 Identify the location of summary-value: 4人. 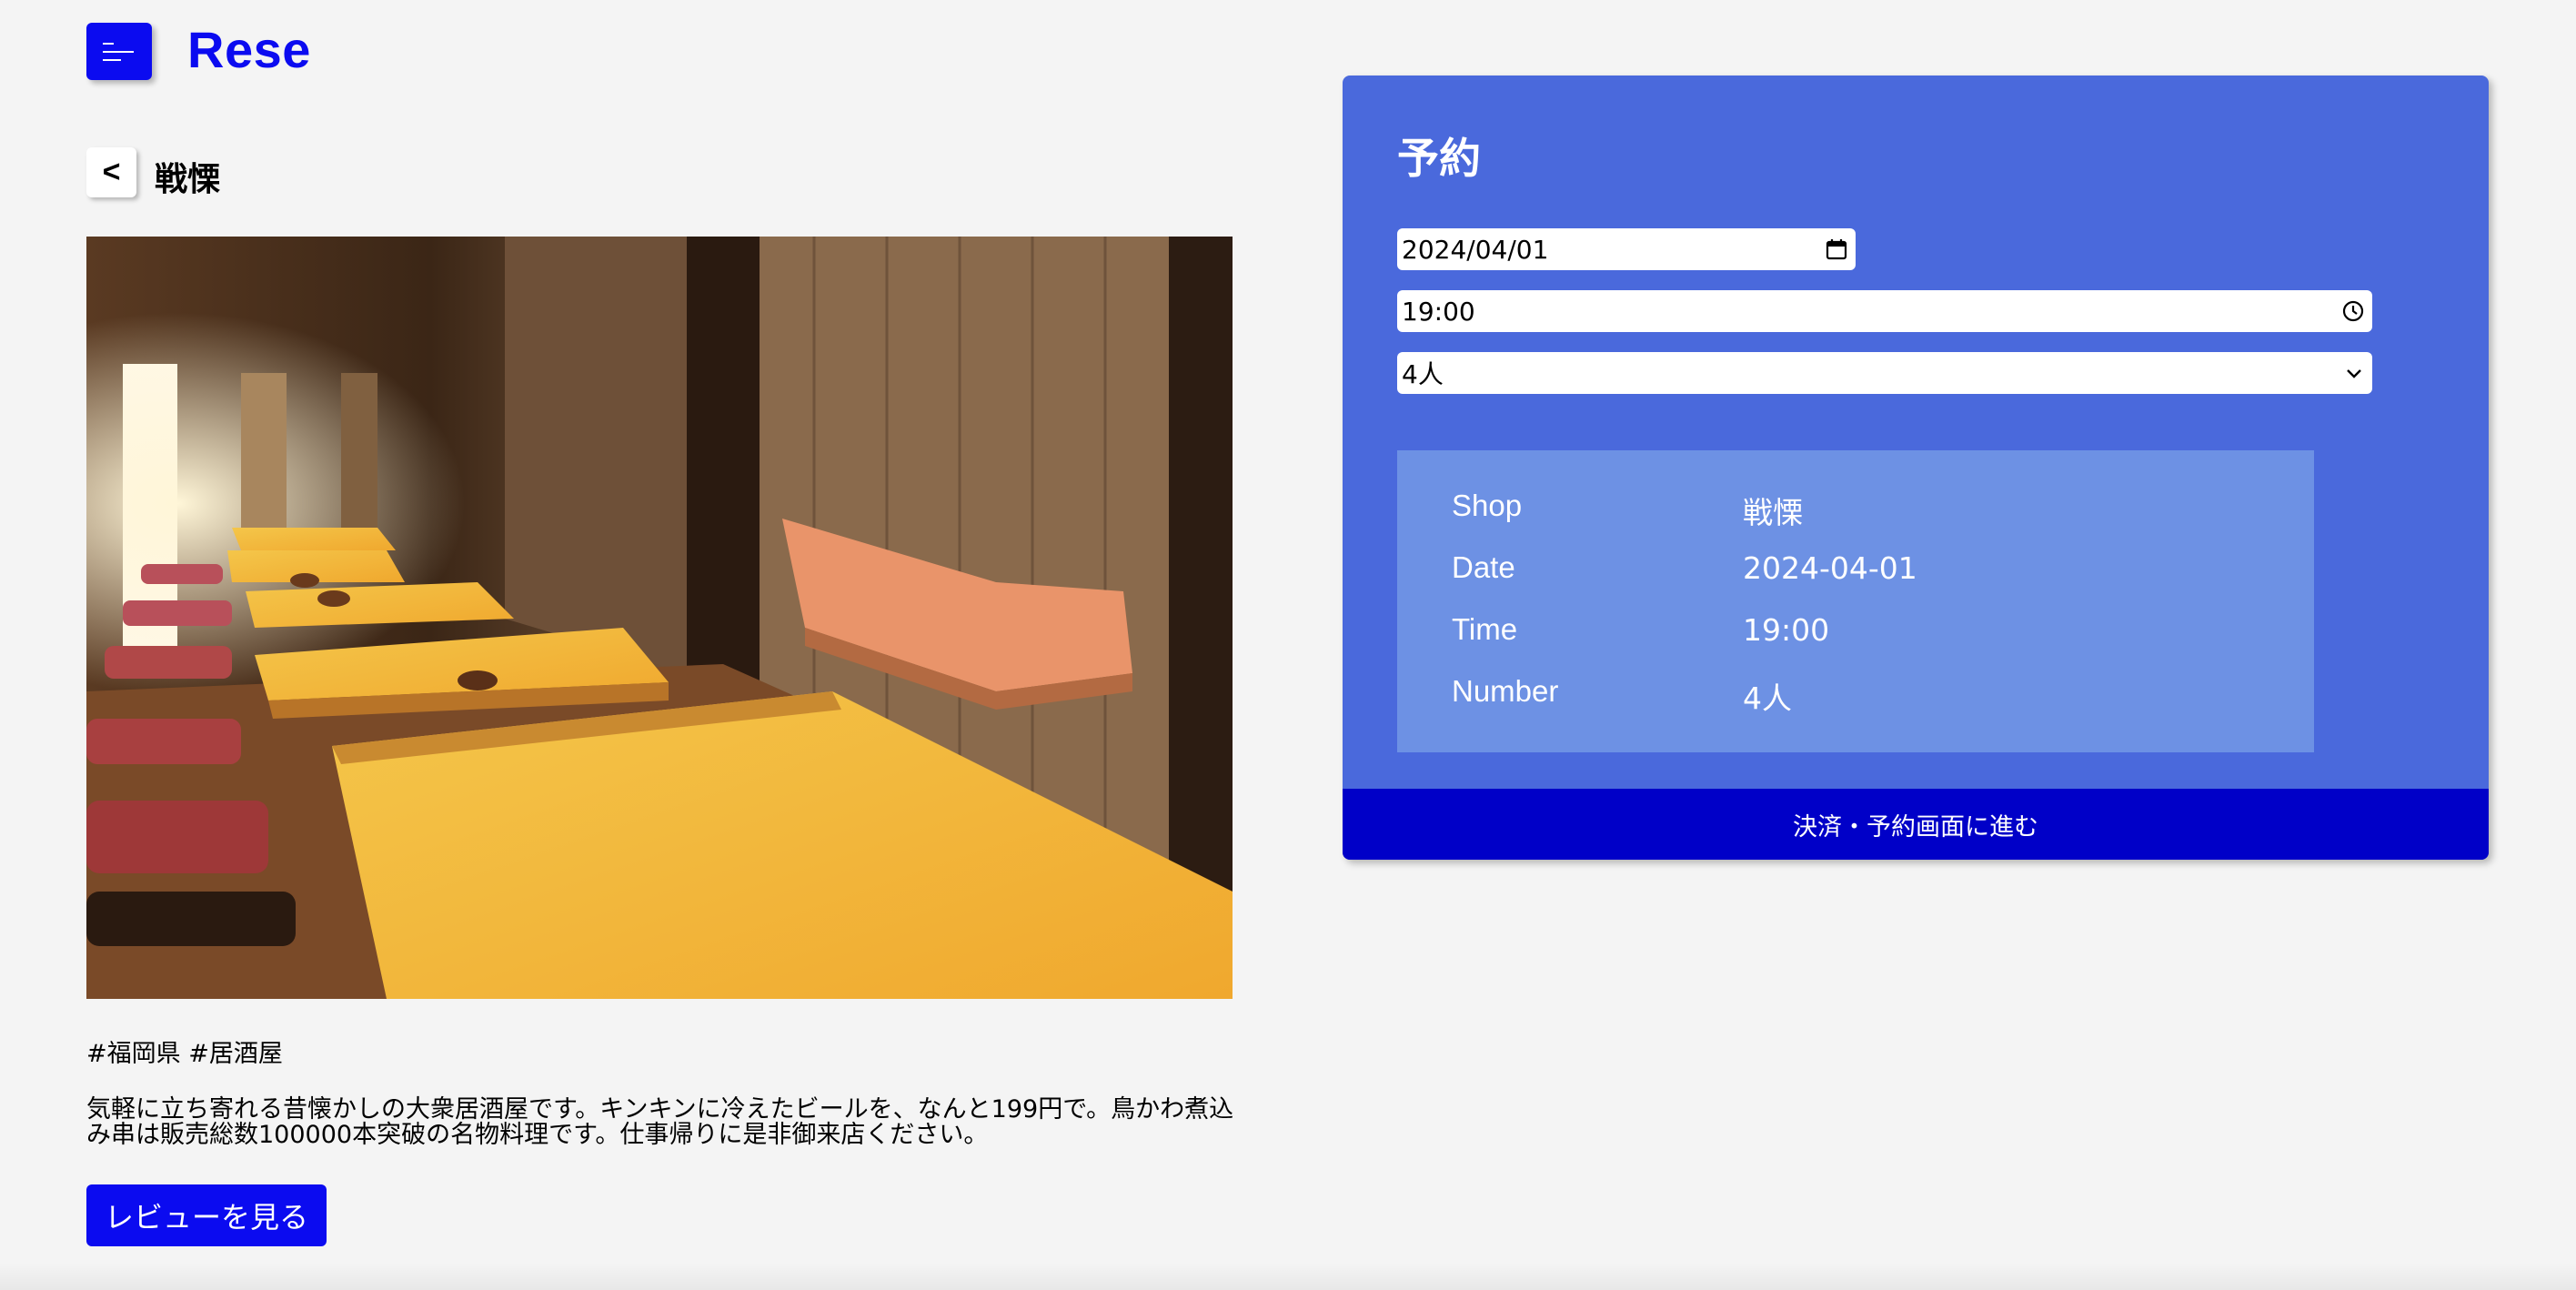
(1767, 698).